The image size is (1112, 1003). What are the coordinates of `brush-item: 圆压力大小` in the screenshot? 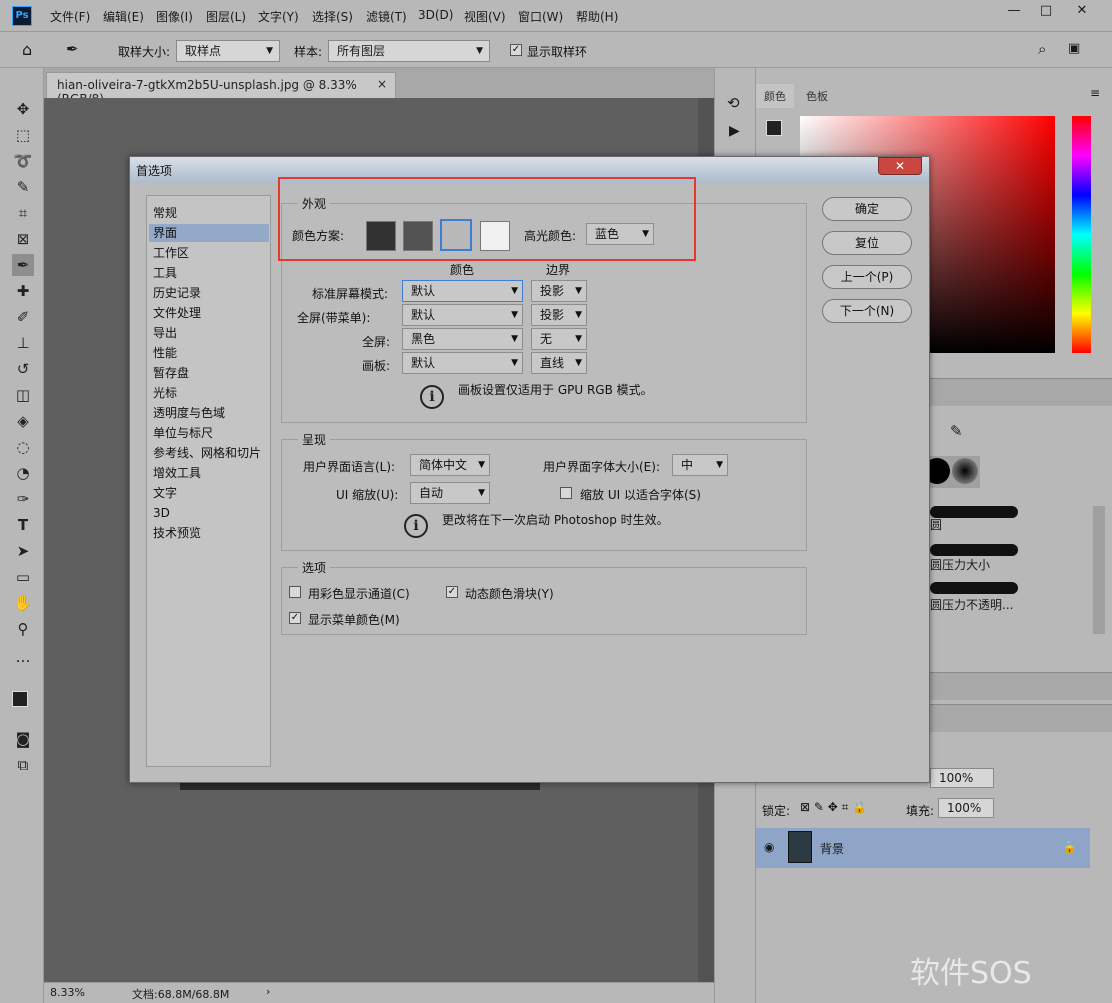 It's located at (969, 565).